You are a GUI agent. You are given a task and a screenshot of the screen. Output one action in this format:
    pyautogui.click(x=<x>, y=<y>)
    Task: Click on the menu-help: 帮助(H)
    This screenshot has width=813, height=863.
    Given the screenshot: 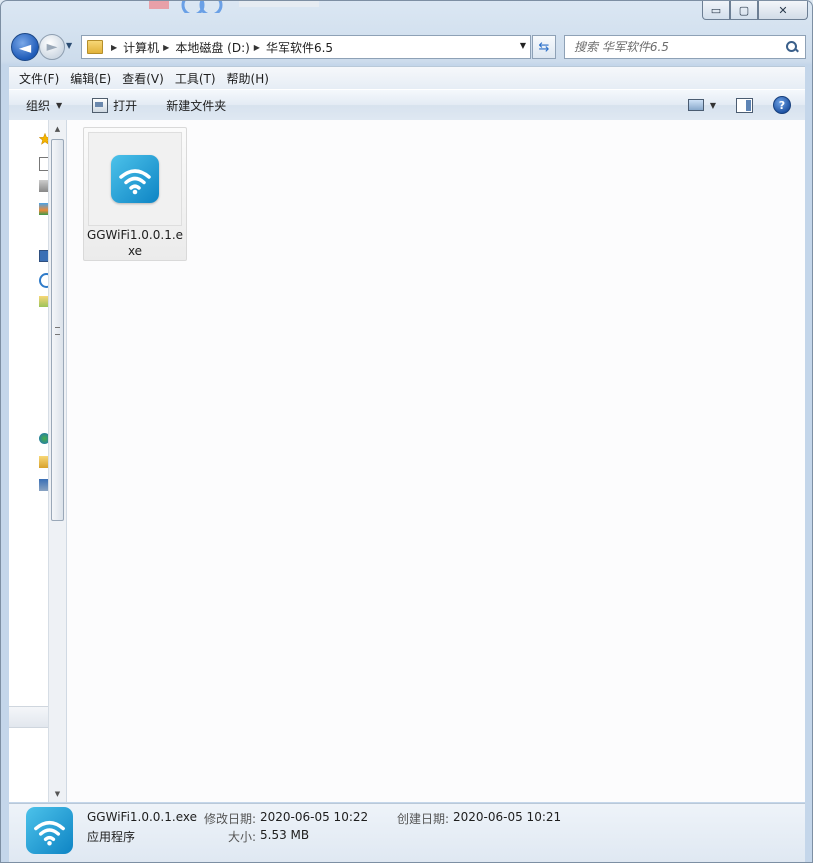 What is the action you would take?
    pyautogui.click(x=248, y=78)
    